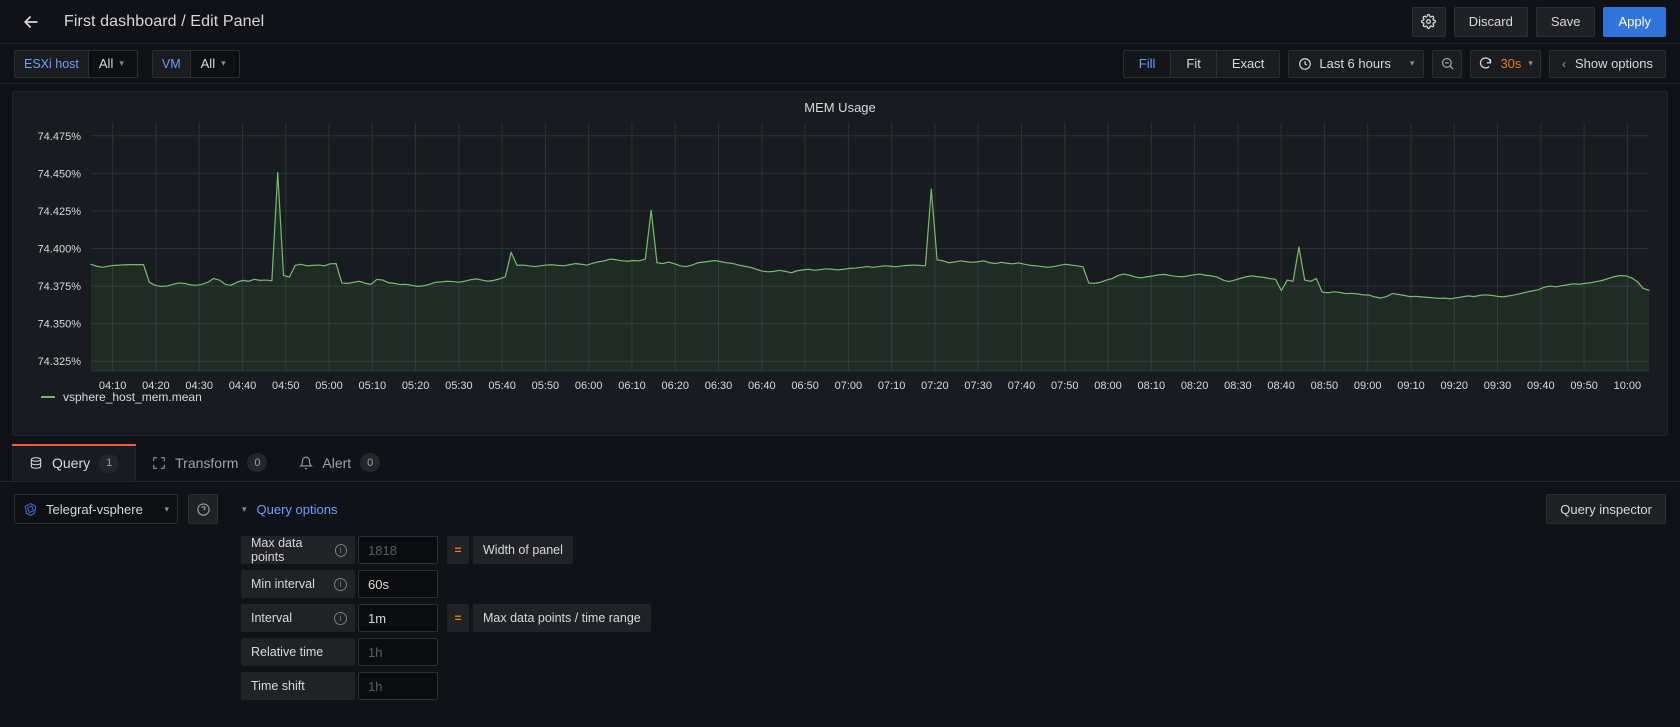 The image size is (1680, 727). Describe the element at coordinates (1108, 386) in the screenshot. I see `svg-text: 08:00` at that location.